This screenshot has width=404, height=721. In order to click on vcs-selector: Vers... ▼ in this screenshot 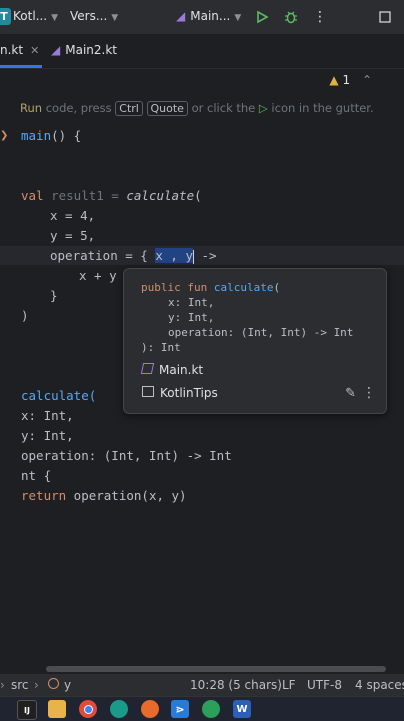, I will do `click(94, 16)`.